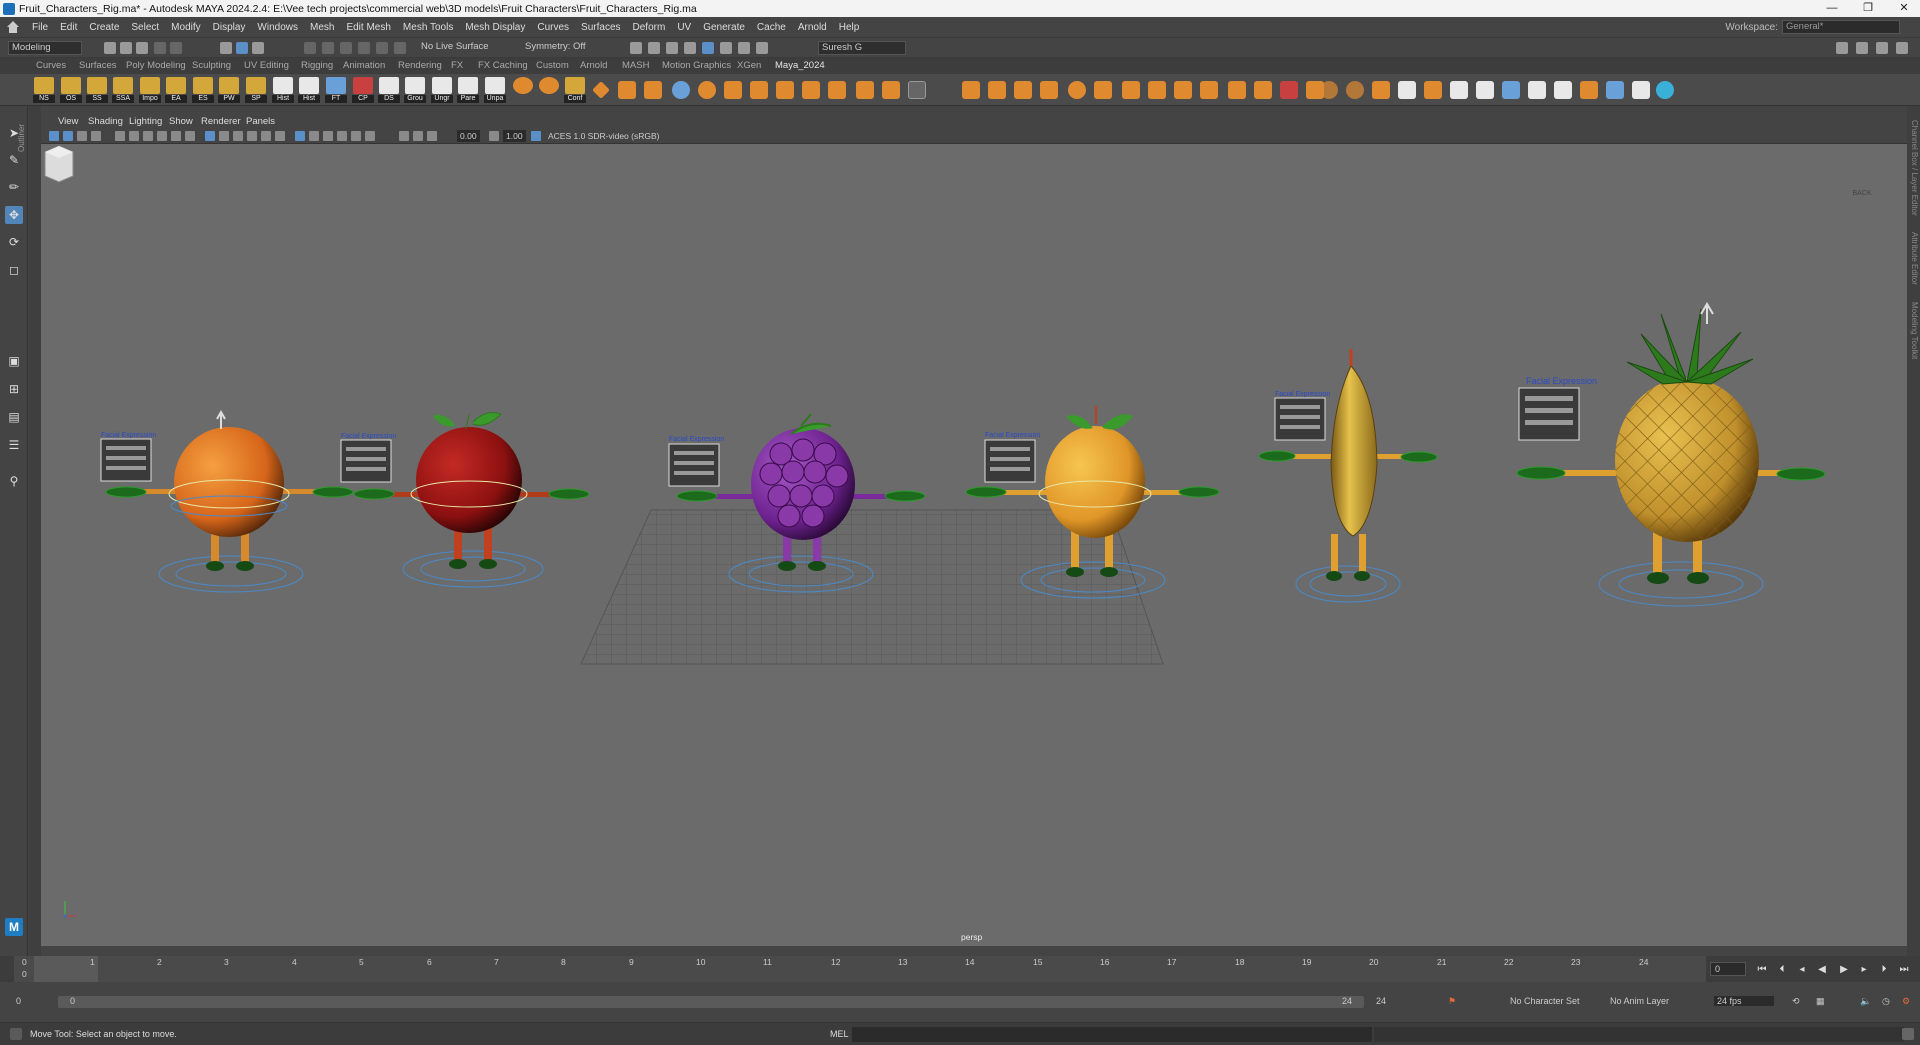 The height and width of the screenshot is (1045, 1920). I want to click on anti-aliasing-icon, so click(370, 136).